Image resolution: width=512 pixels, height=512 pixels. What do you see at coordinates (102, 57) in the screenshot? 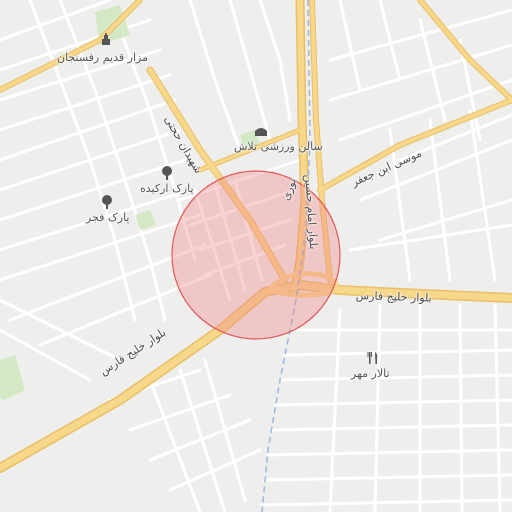
I see `poi-label-cemetery: مزار قدیم رفسنجان` at bounding box center [102, 57].